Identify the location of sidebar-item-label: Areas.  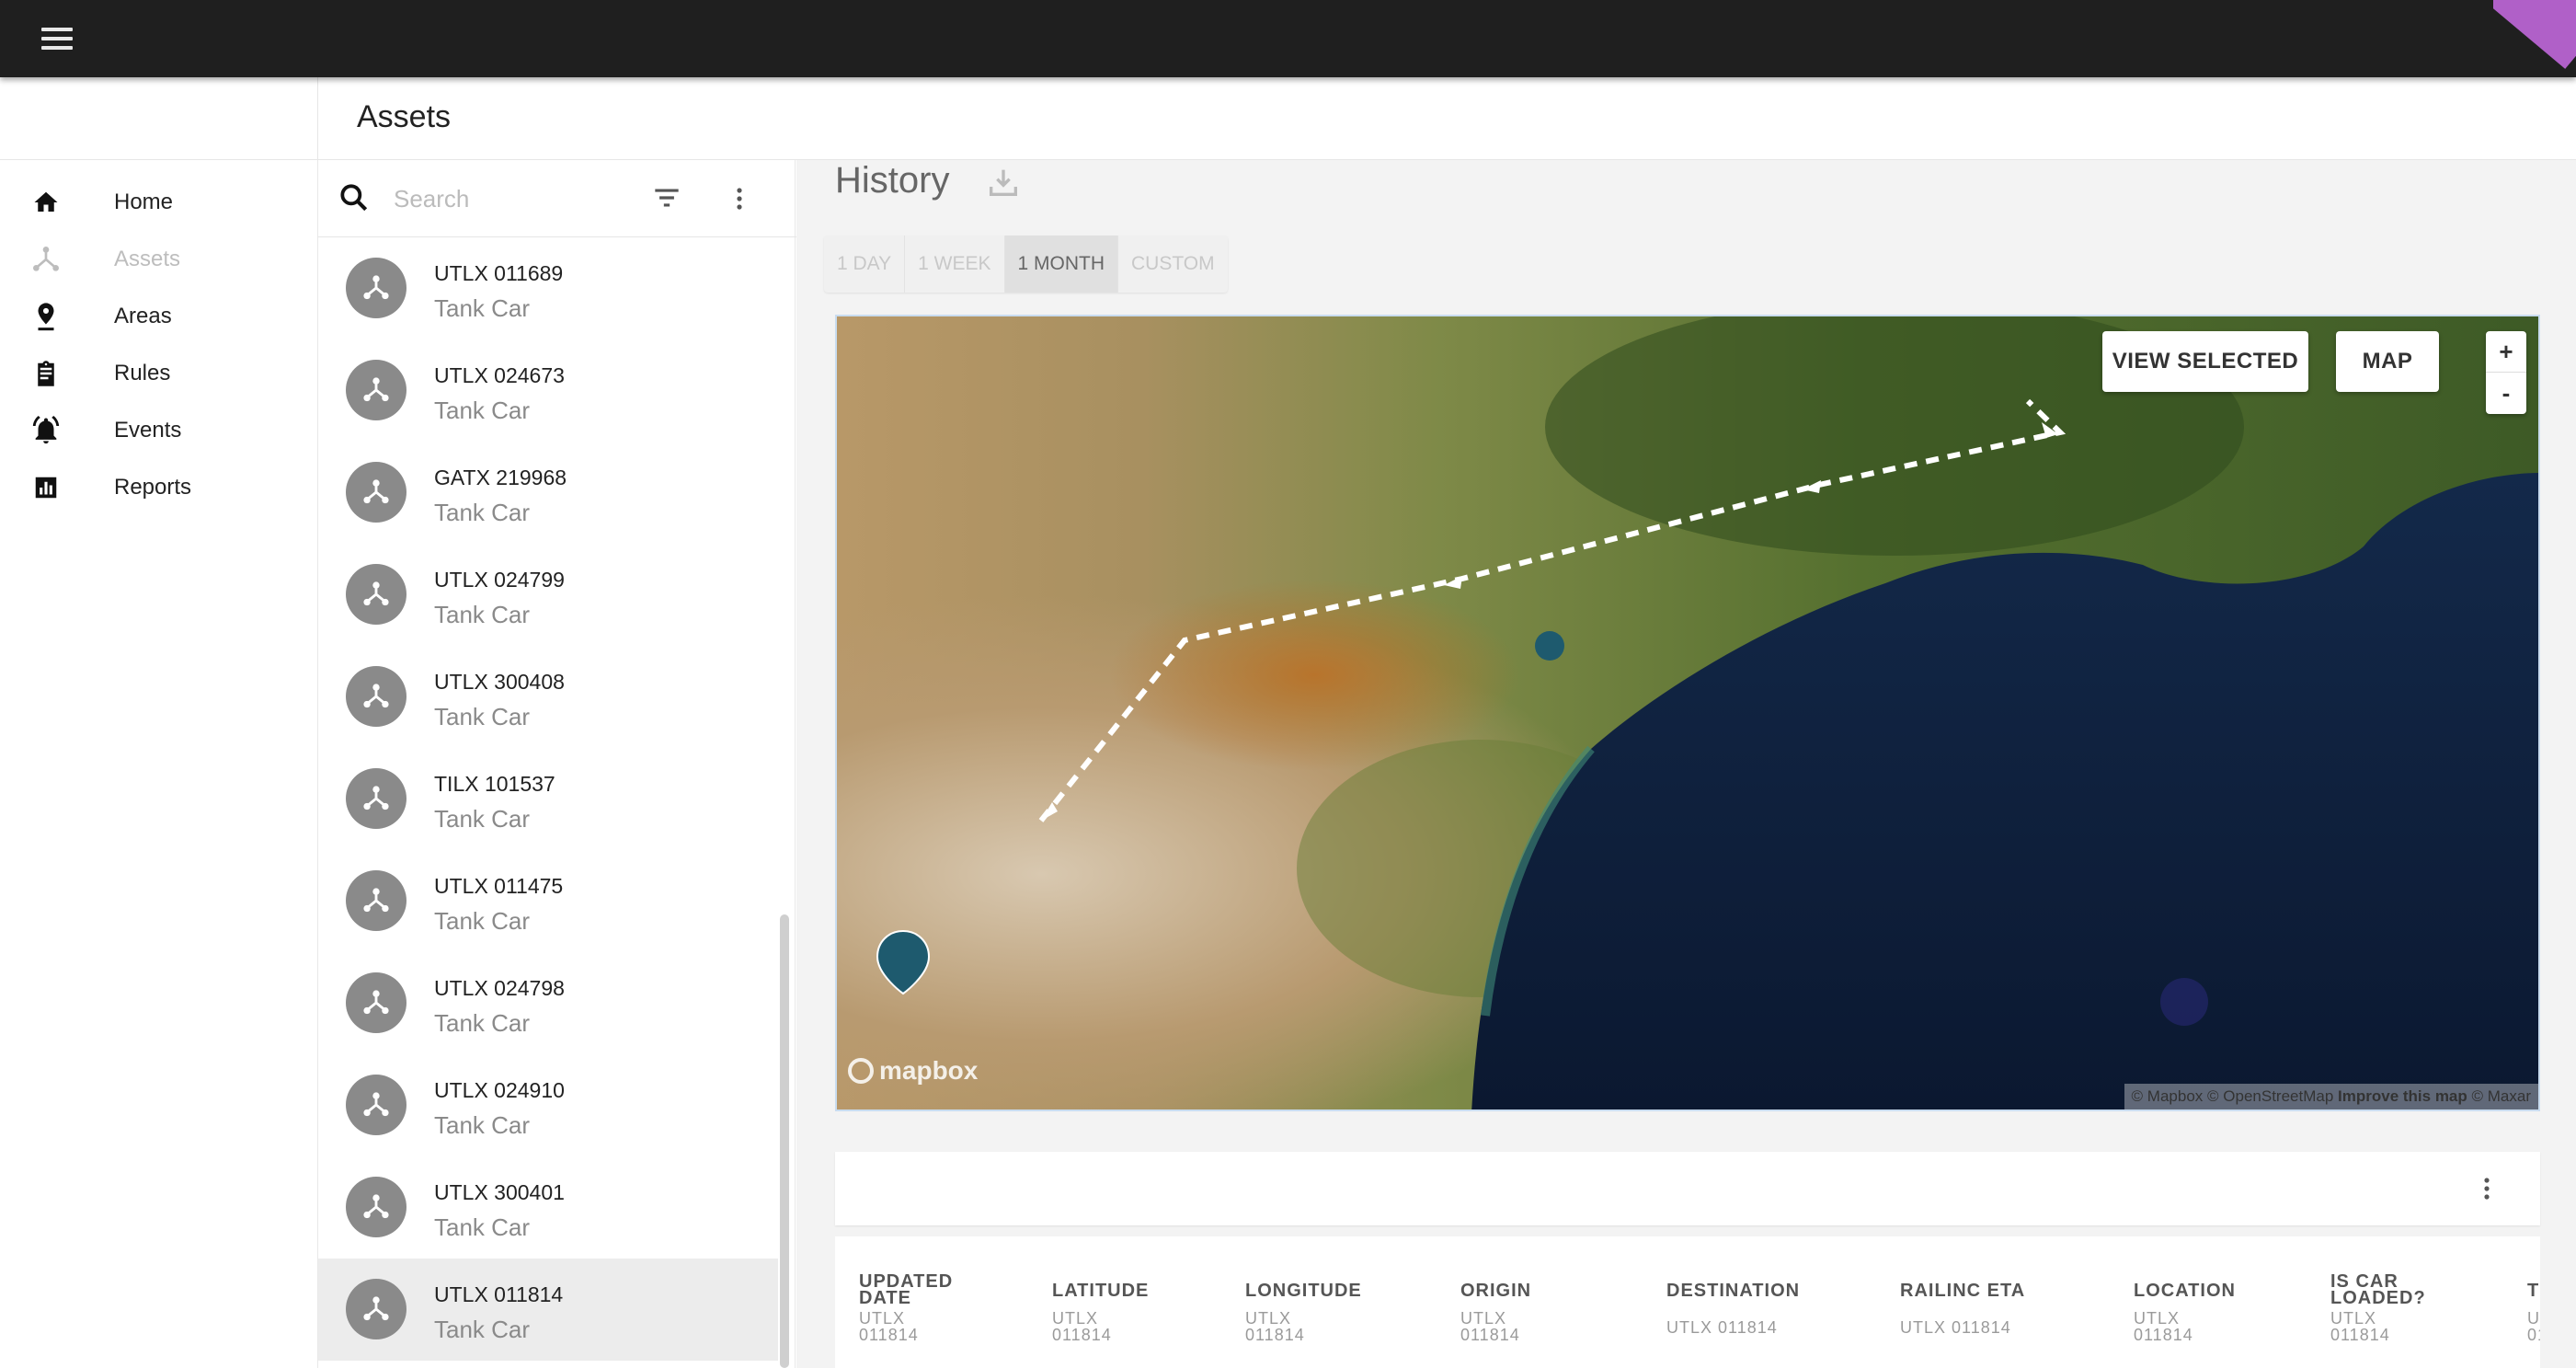
(143, 316).